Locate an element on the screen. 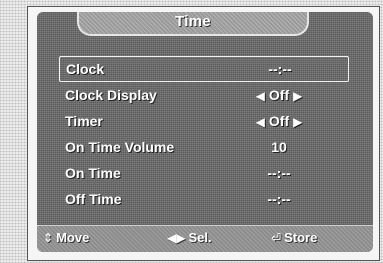 The height and width of the screenshot is (263, 383). enter-icon: ⏎ is located at coordinates (276, 238).